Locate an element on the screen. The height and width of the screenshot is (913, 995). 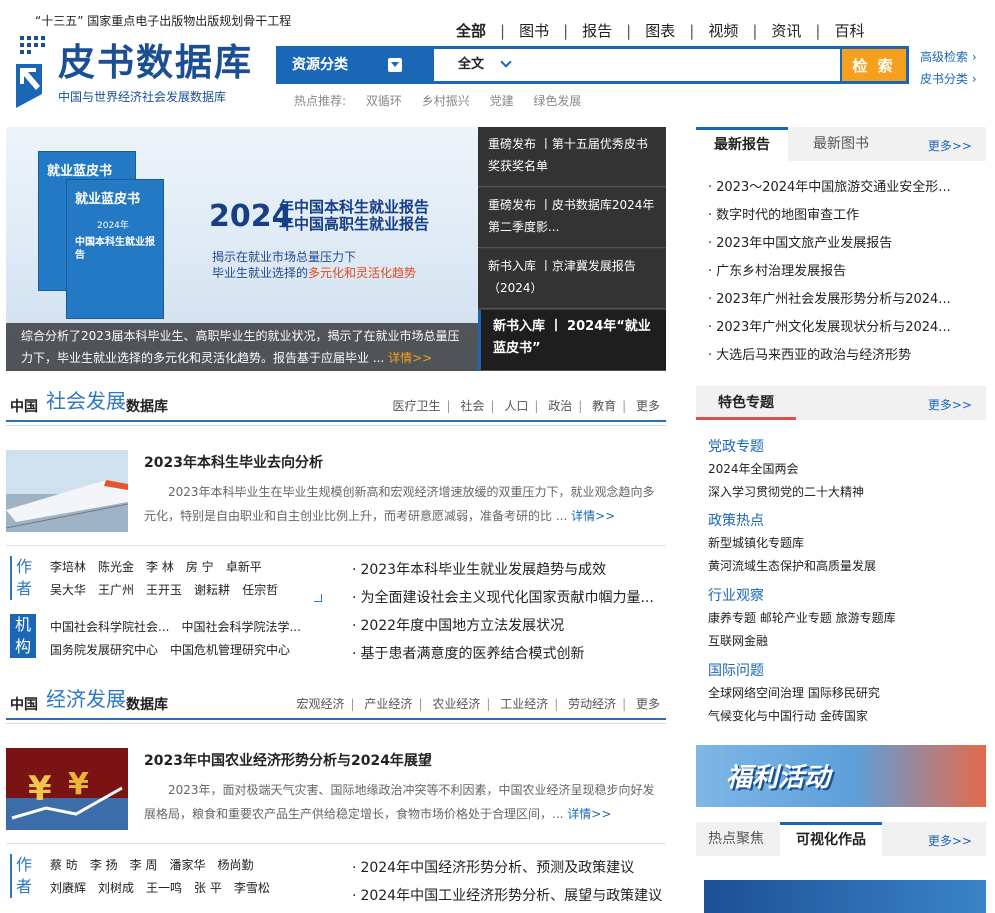
nav-books: 图书 is located at coordinates (534, 30).